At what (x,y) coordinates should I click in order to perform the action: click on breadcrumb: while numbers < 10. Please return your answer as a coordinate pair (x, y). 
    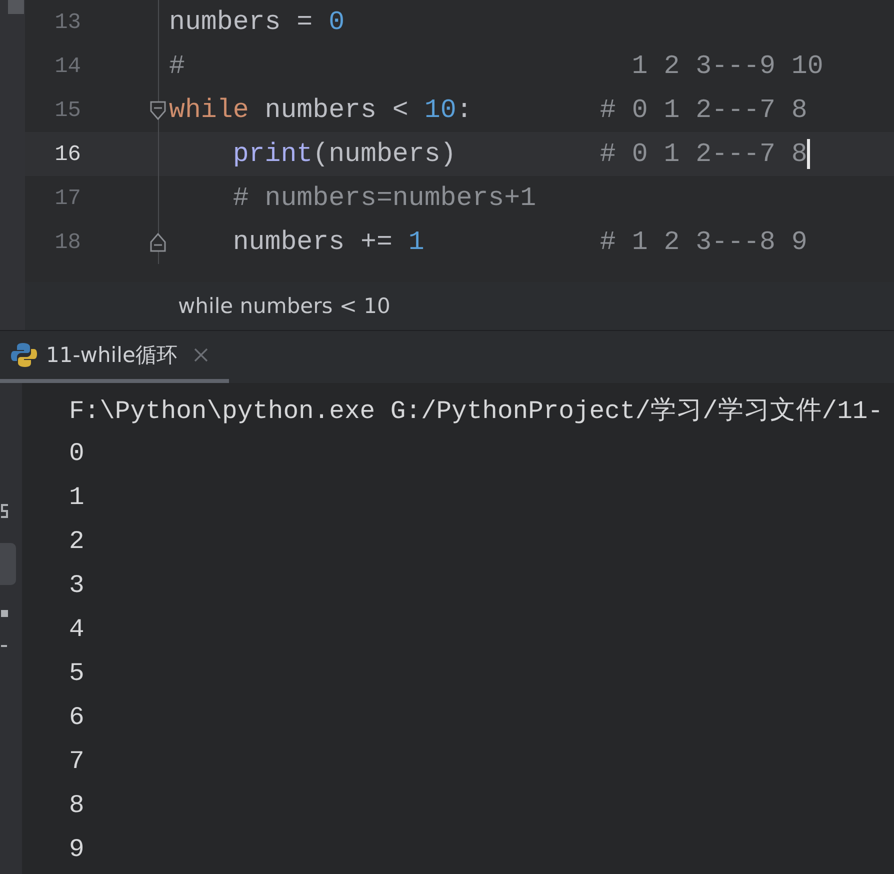
    Looking at the image, I should click on (284, 306).